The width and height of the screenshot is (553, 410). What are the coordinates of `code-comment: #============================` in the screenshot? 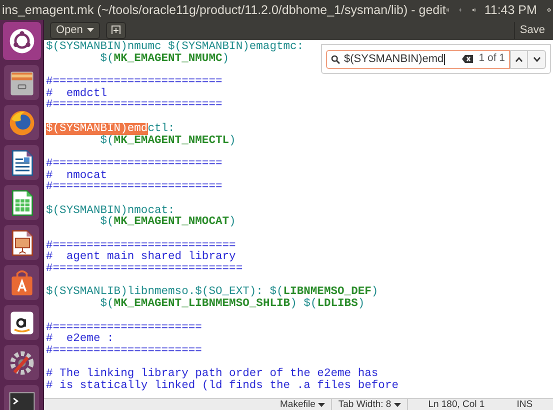 It's located at (144, 269).